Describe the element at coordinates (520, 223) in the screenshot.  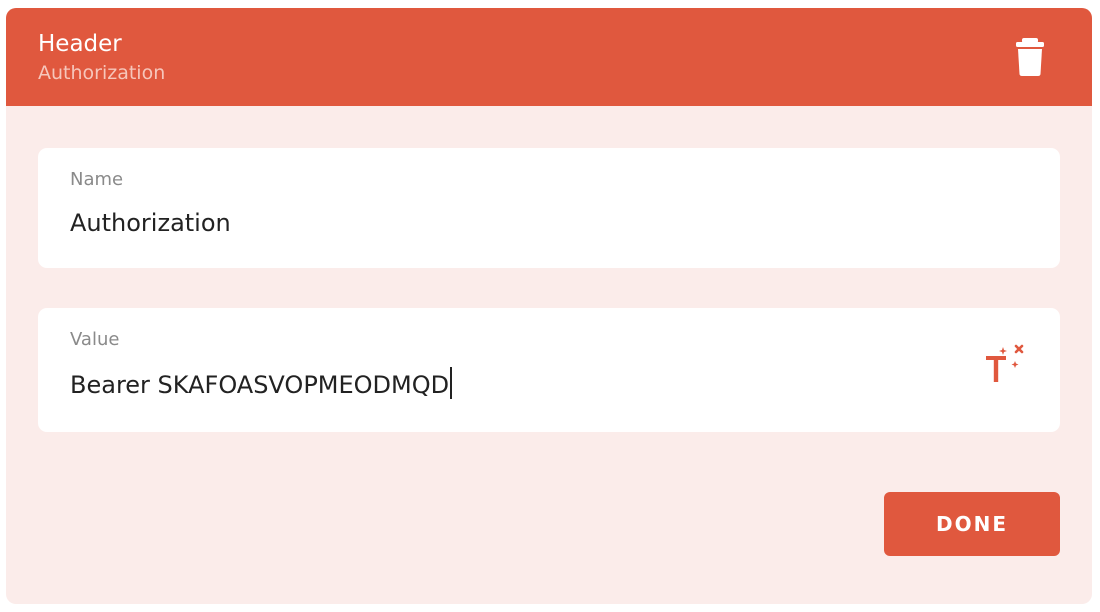
I see `name-input: Authorization` at that location.